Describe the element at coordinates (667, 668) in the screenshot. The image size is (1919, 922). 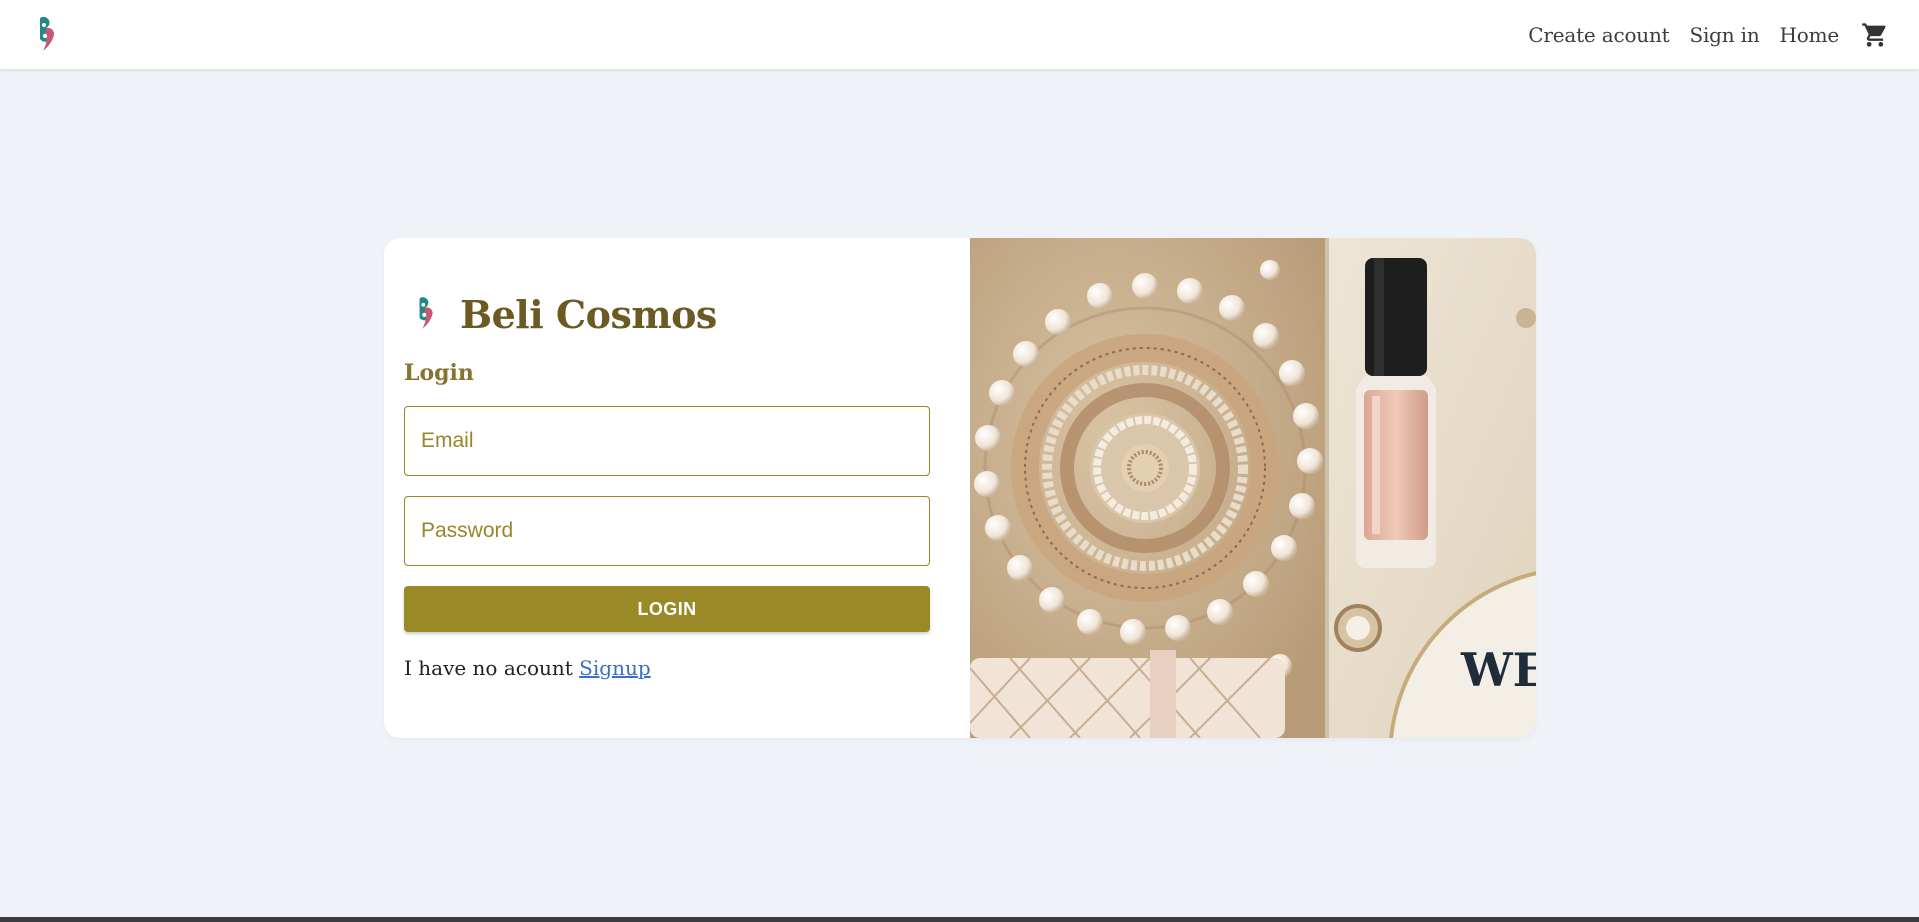
I see `signup-prompt-line: I have no acount Signup` at that location.